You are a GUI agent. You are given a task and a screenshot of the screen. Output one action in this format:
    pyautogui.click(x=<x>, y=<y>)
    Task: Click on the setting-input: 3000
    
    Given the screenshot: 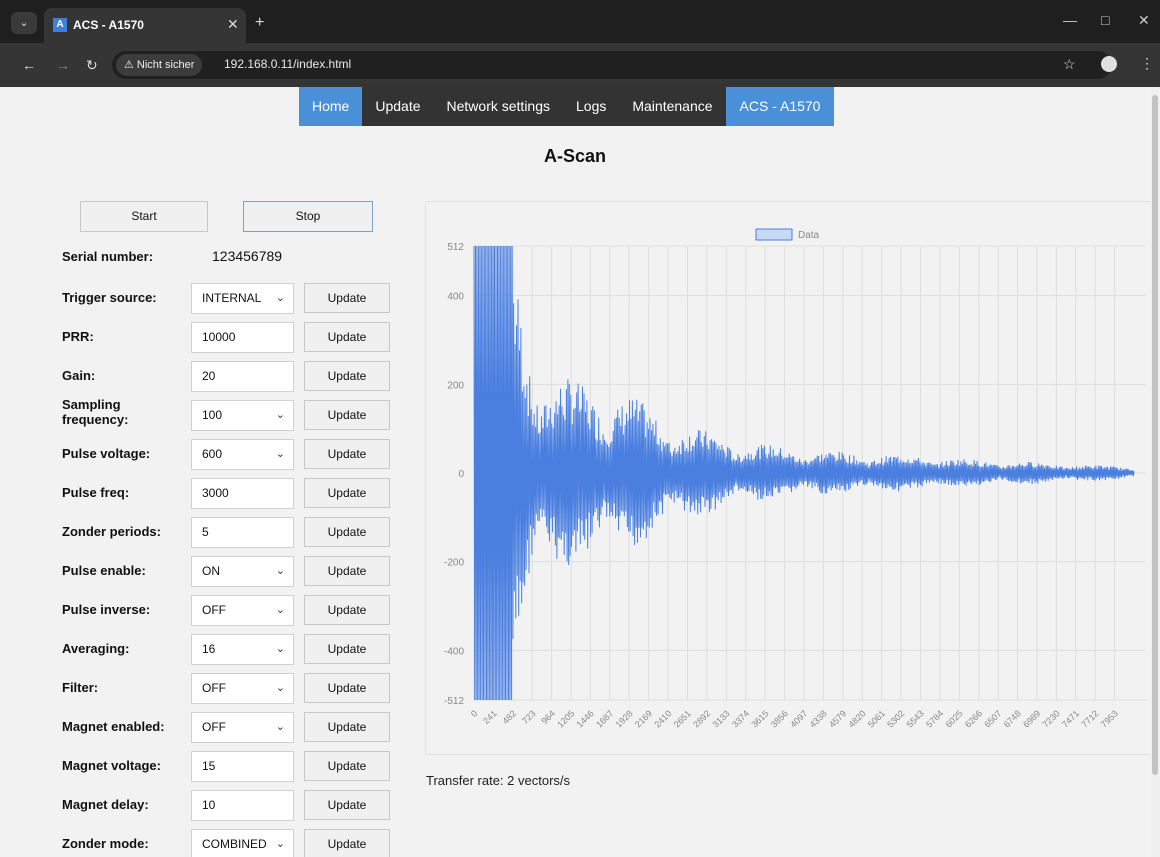 What is the action you would take?
    pyautogui.click(x=242, y=493)
    